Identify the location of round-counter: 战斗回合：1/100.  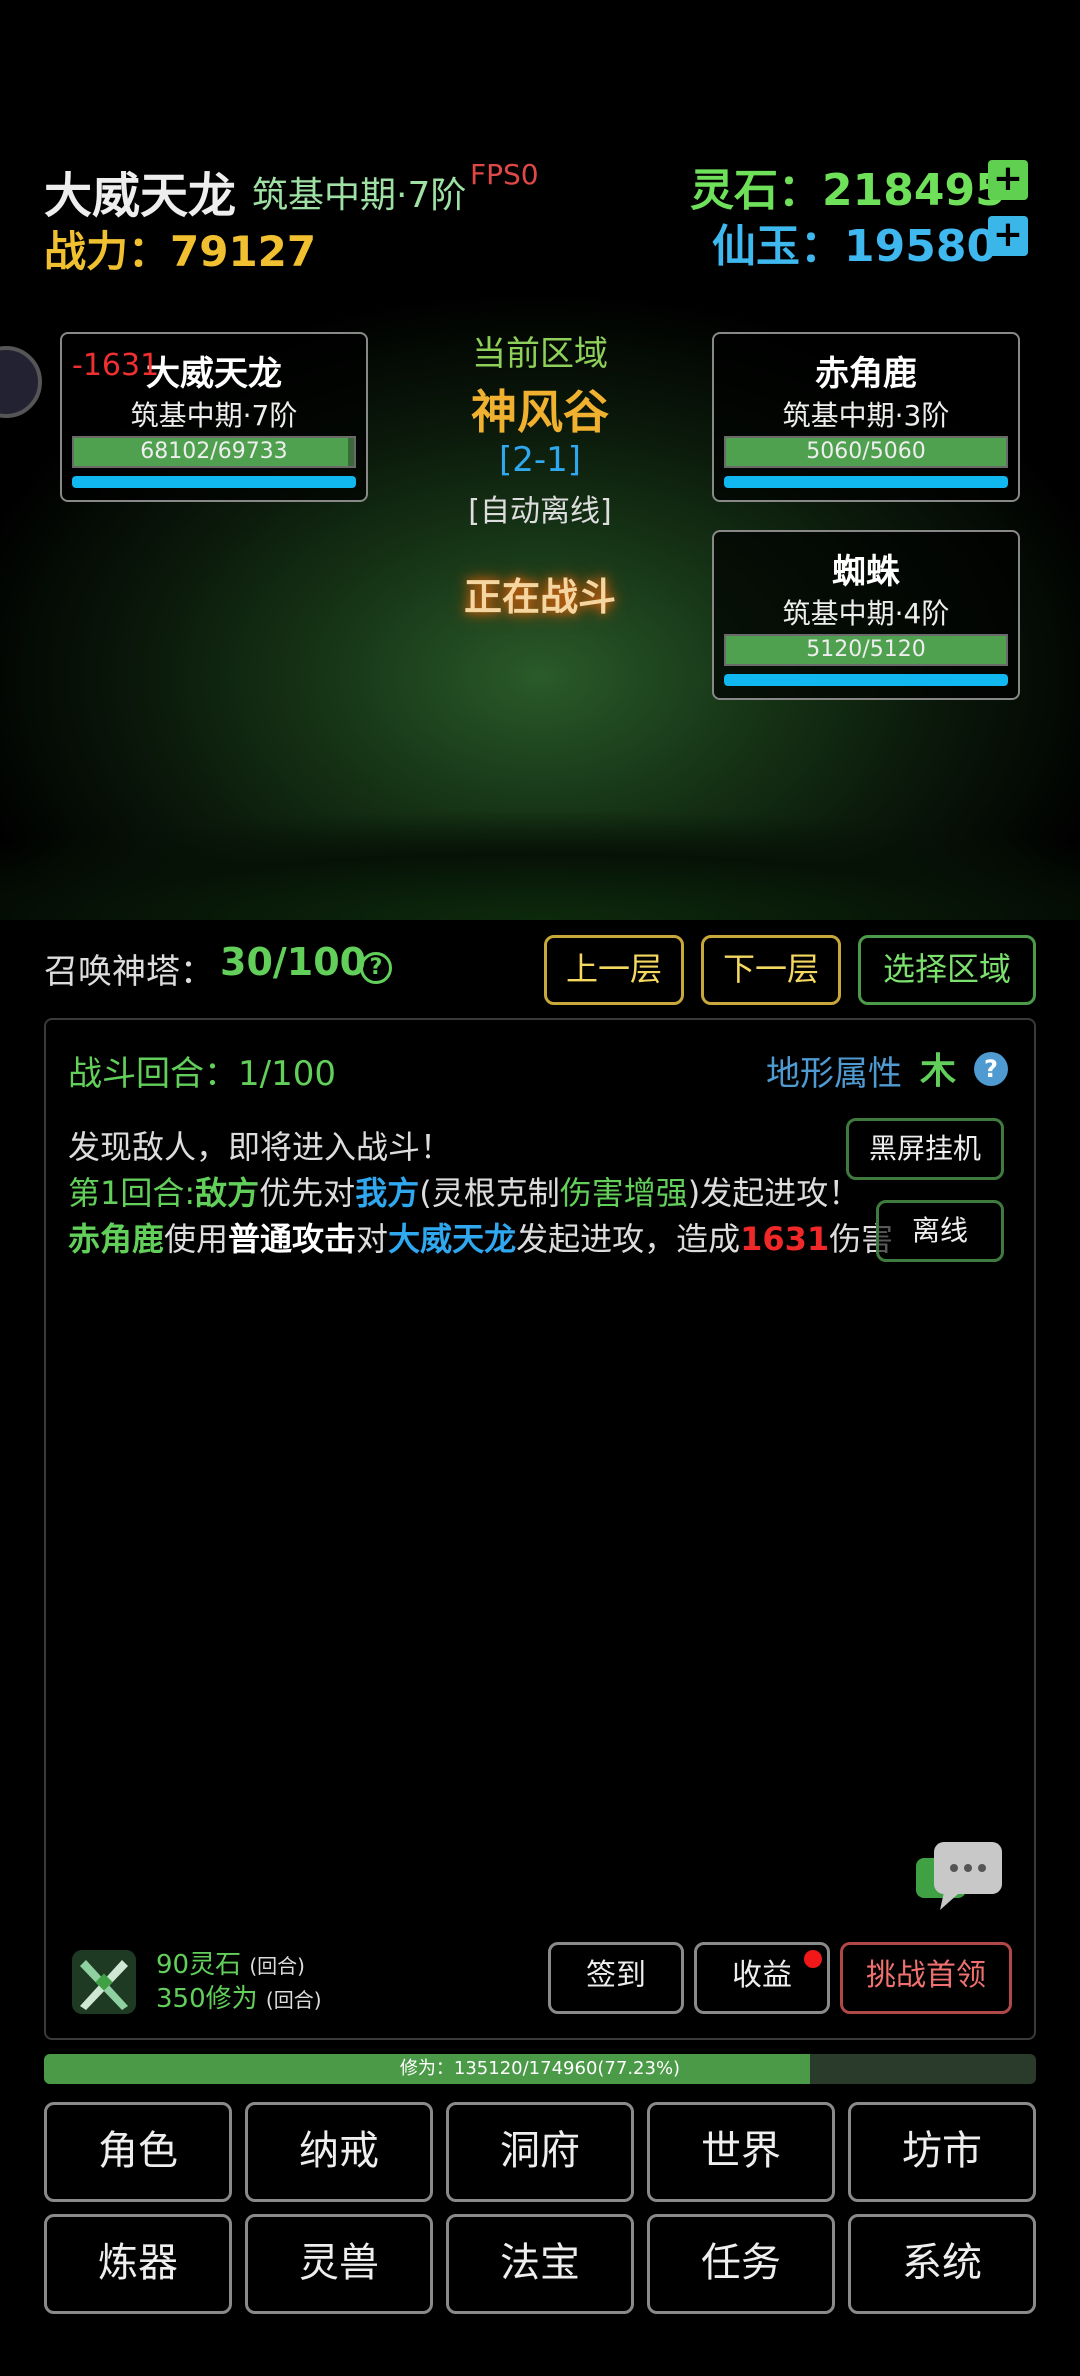
(202, 1074).